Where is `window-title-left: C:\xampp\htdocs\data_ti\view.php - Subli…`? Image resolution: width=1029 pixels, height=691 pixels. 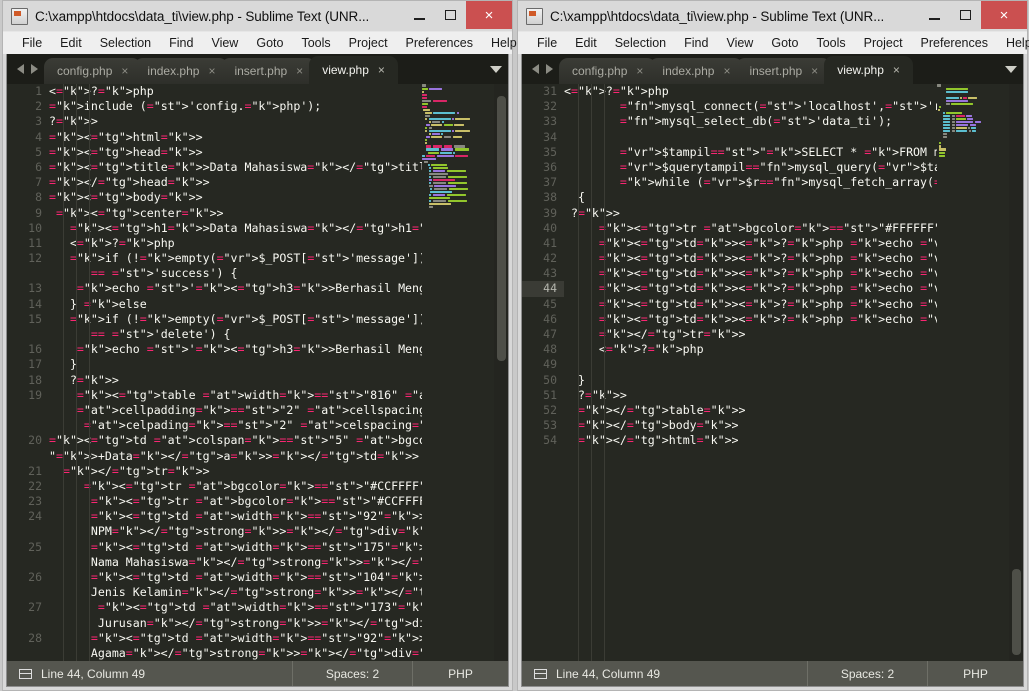
window-title-left: C:\xampp\htdocs\data_ti\view.php - Subli… is located at coordinates (202, 16).